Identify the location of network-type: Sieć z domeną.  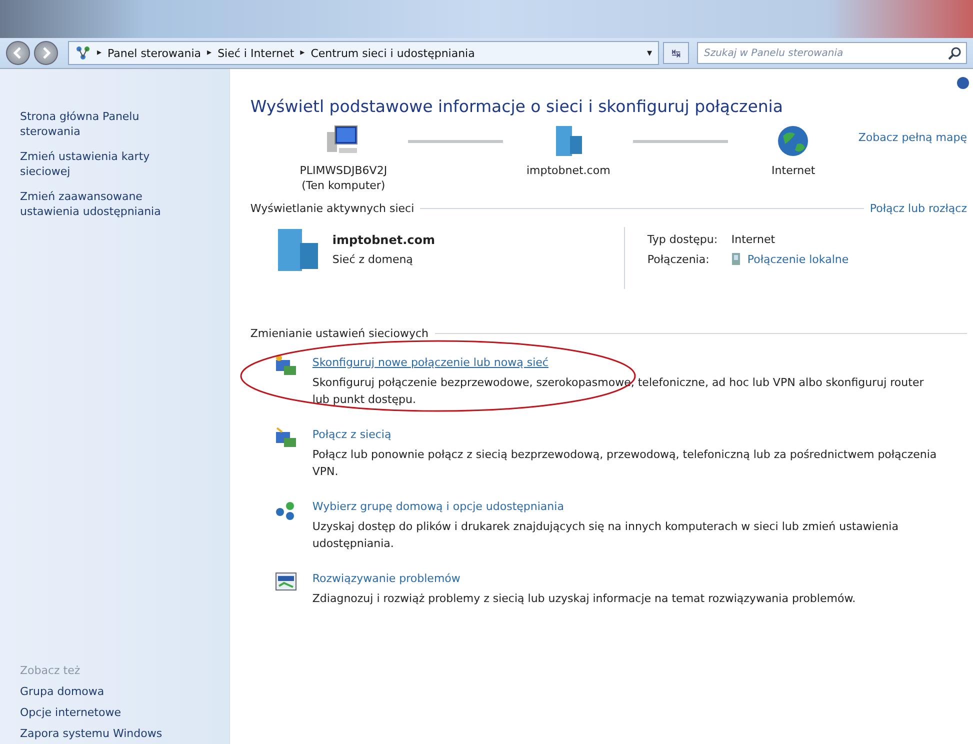
(373, 259).